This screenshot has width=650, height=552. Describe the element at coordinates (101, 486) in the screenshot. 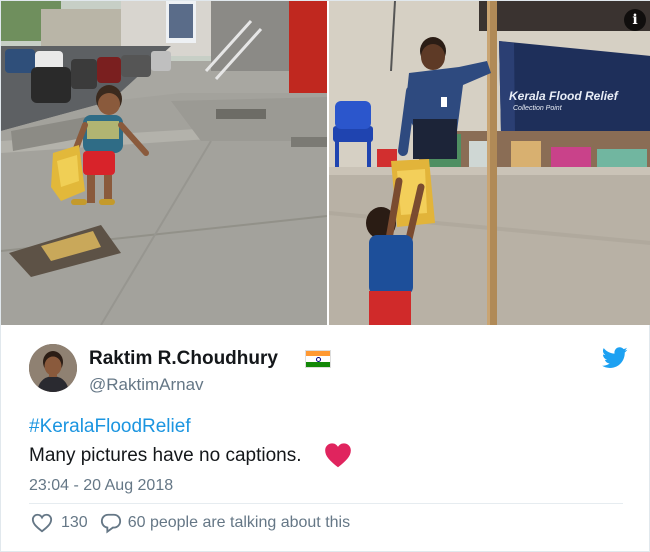

I see `tweet-timestamp: 23:04 - 20 Aug 2018` at that location.